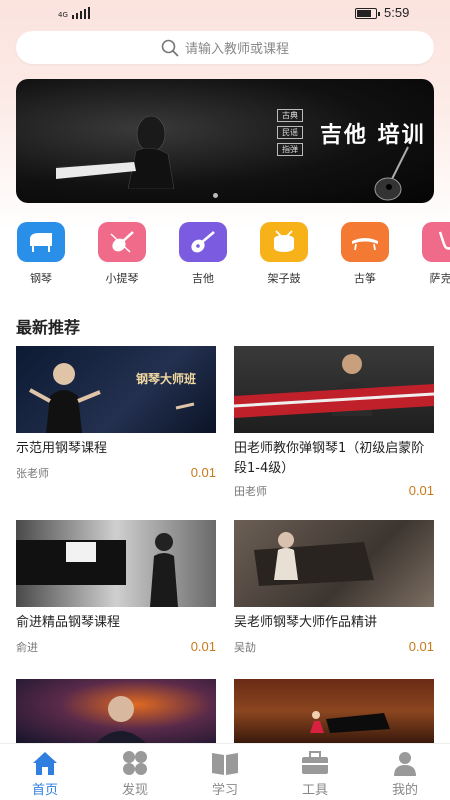  Describe the element at coordinates (284, 242) in the screenshot. I see `drum-icon` at that location.